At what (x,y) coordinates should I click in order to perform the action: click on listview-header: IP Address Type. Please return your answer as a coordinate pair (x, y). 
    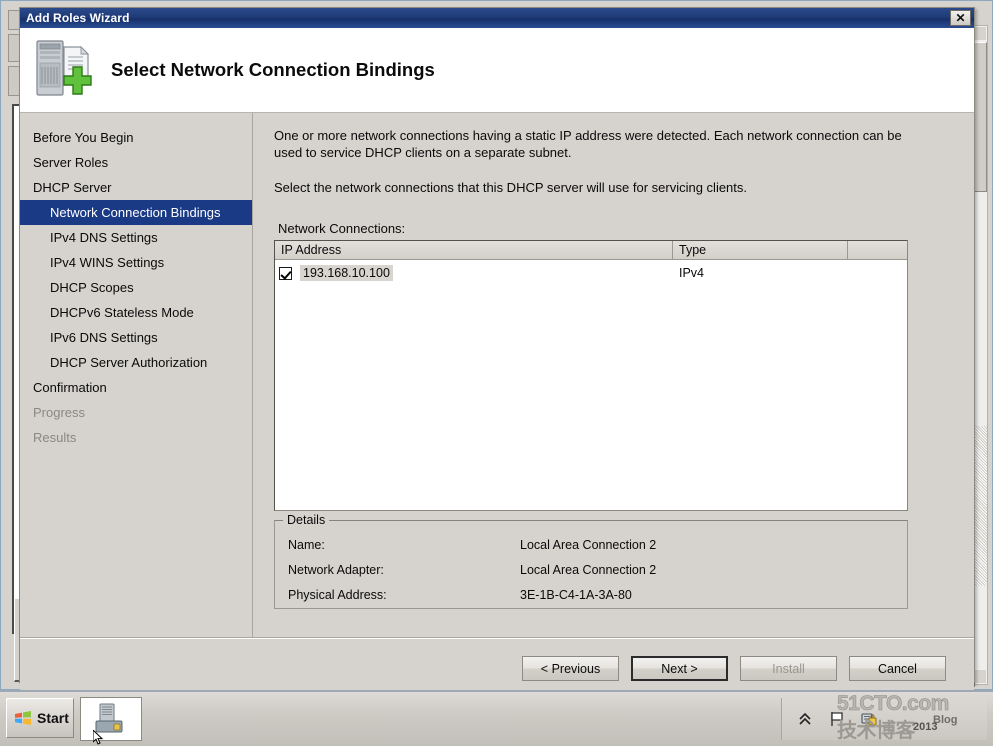
    Looking at the image, I should click on (591, 250).